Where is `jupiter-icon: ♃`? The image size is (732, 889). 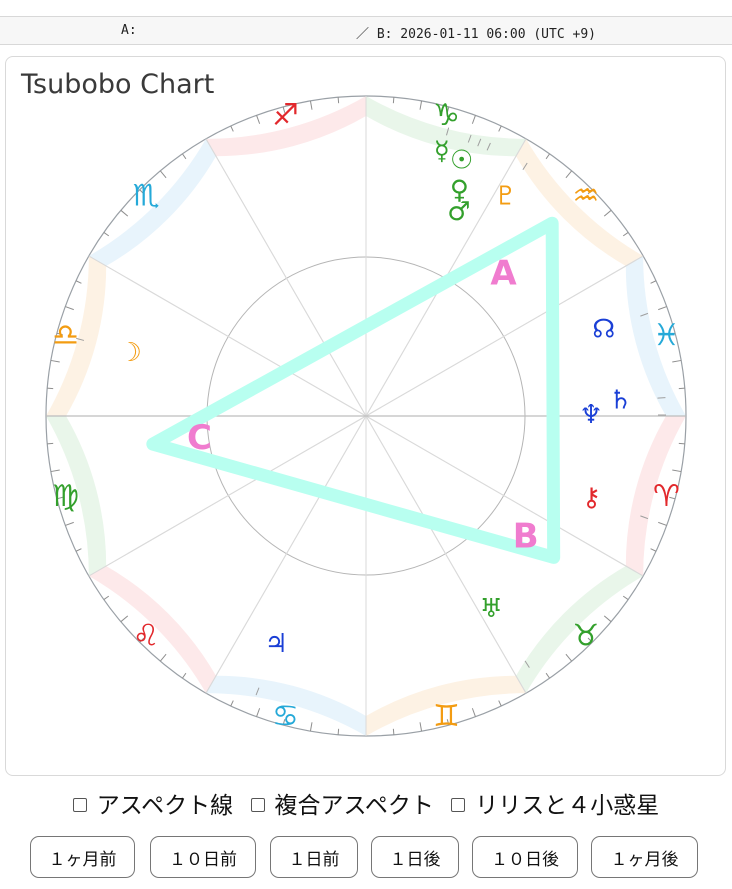
jupiter-icon: ♃ is located at coordinates (276, 644).